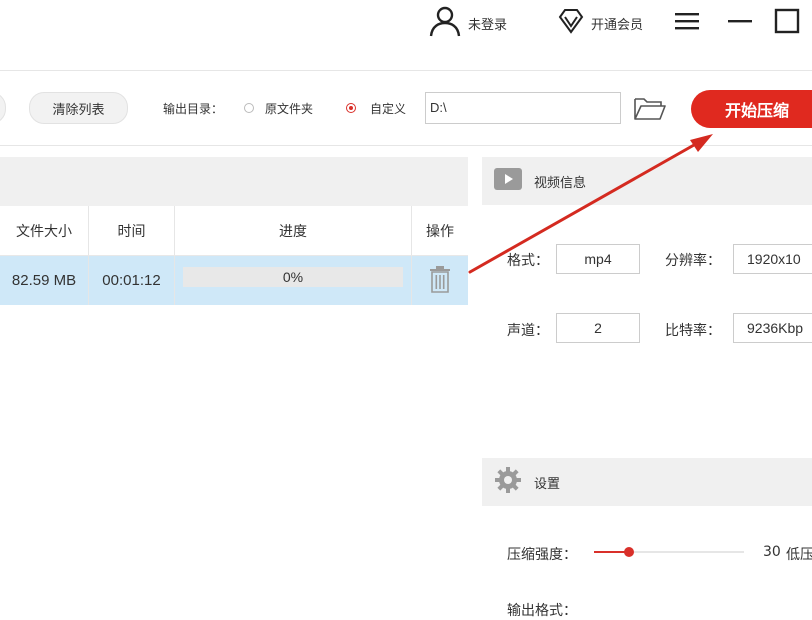 Image resolution: width=812 pixels, height=620 pixels. I want to click on channel-value: 2, so click(598, 328).